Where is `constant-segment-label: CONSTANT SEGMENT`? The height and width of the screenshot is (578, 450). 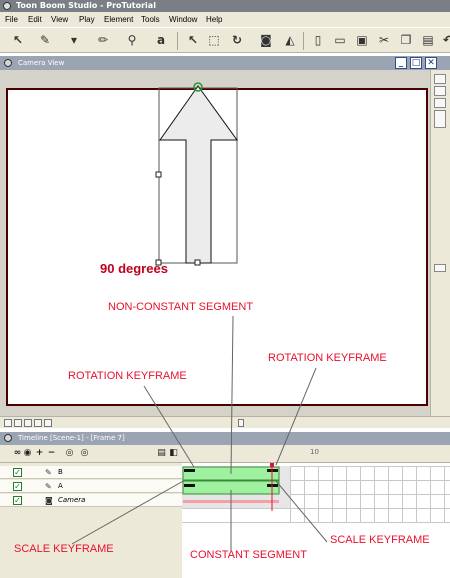 constant-segment-label: CONSTANT SEGMENT is located at coordinates (248, 555).